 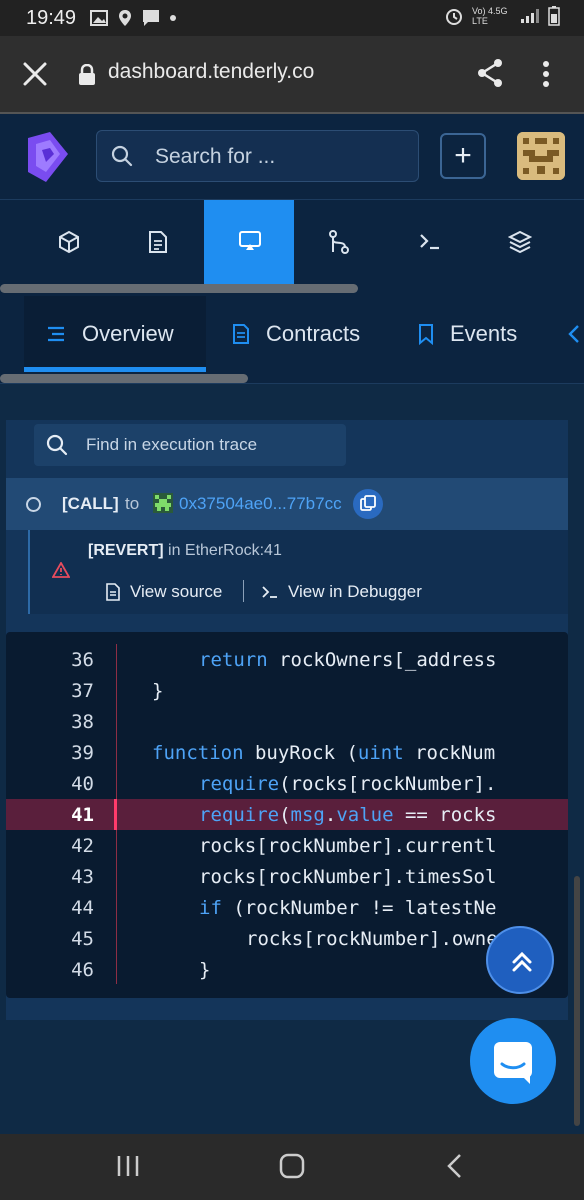 I want to click on identicon-icon, so click(x=541, y=156).